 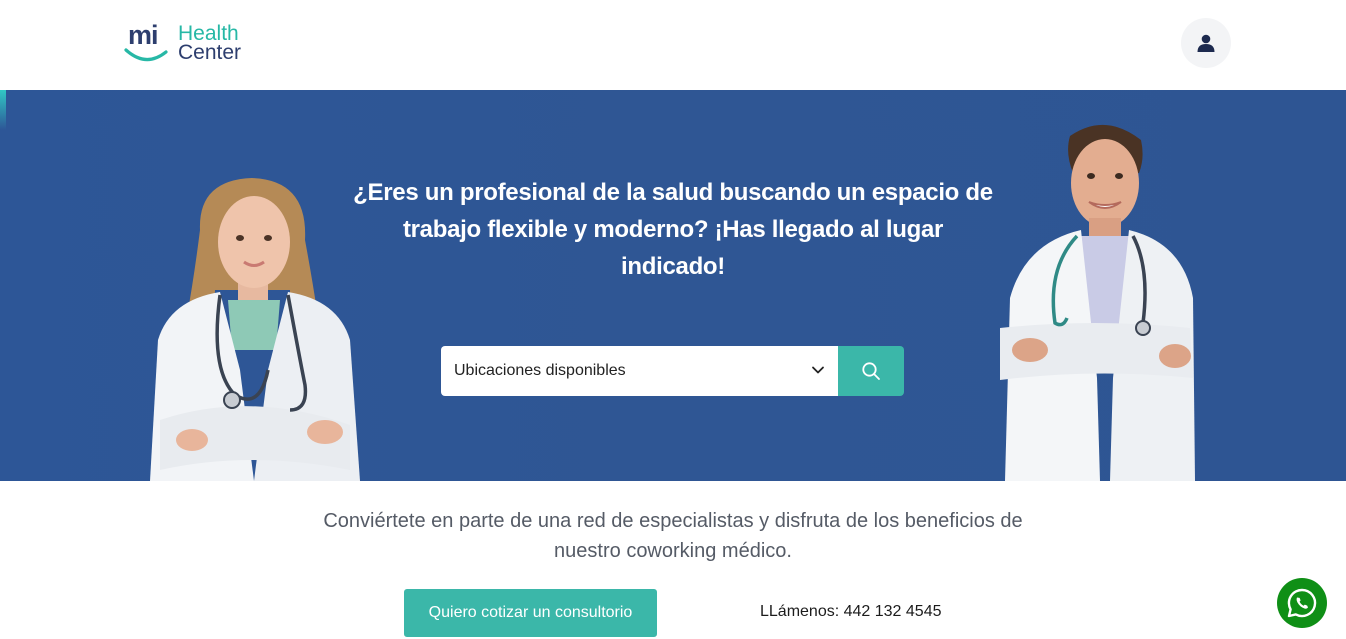 What do you see at coordinates (1097, 302) in the screenshot?
I see `male-doctor-image` at bounding box center [1097, 302].